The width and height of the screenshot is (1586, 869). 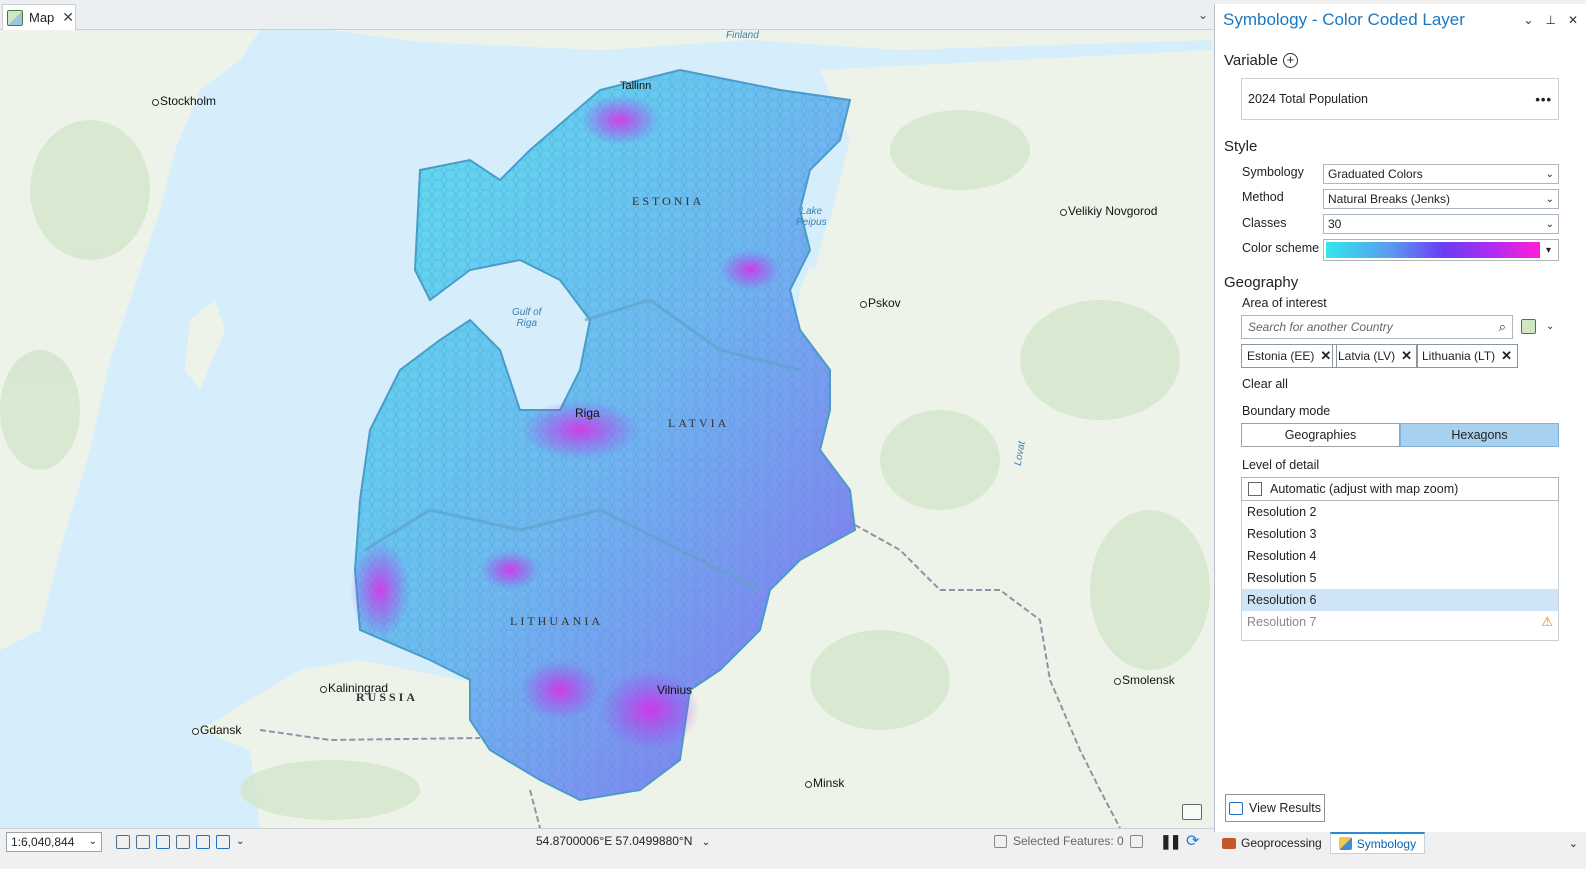 I want to click on table-icon, so click(x=143, y=841).